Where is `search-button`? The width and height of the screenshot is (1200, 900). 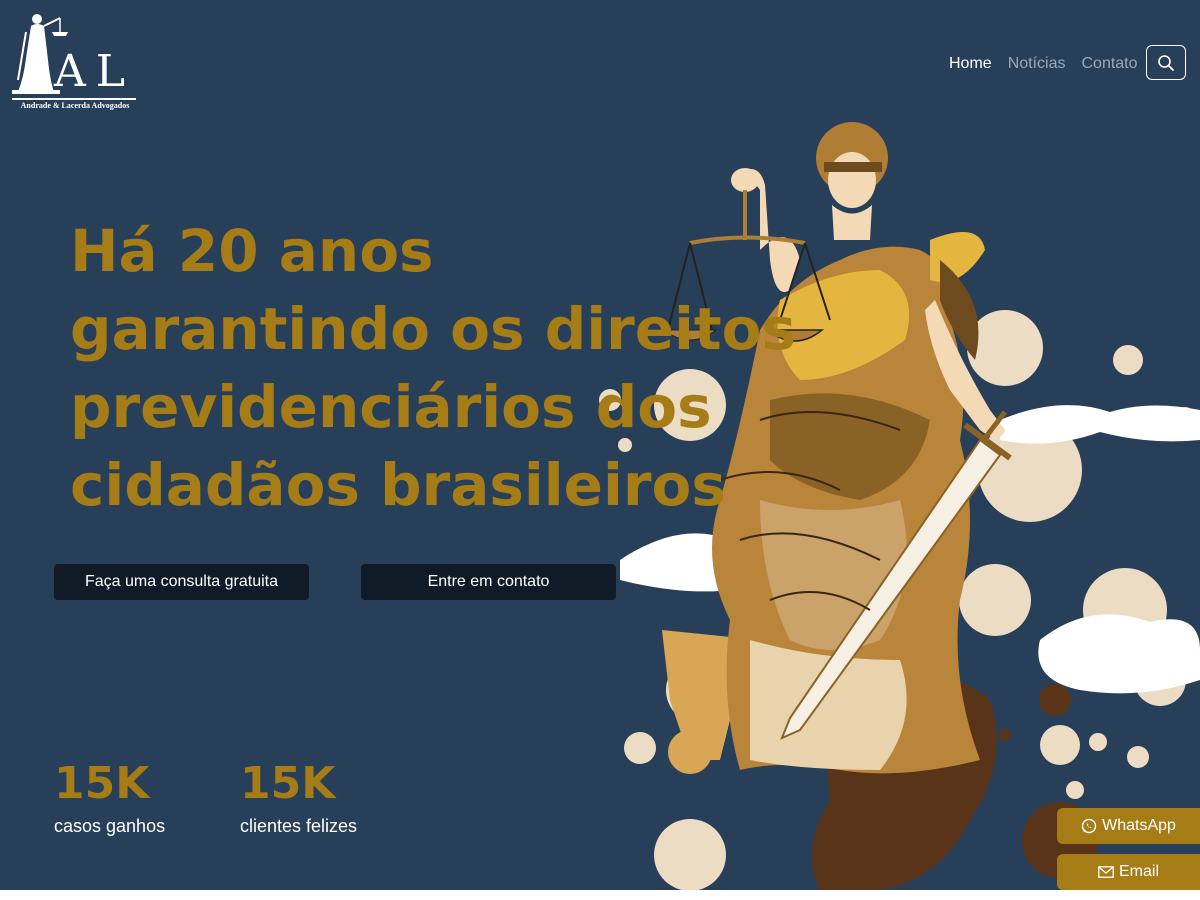 search-button is located at coordinates (1166, 62).